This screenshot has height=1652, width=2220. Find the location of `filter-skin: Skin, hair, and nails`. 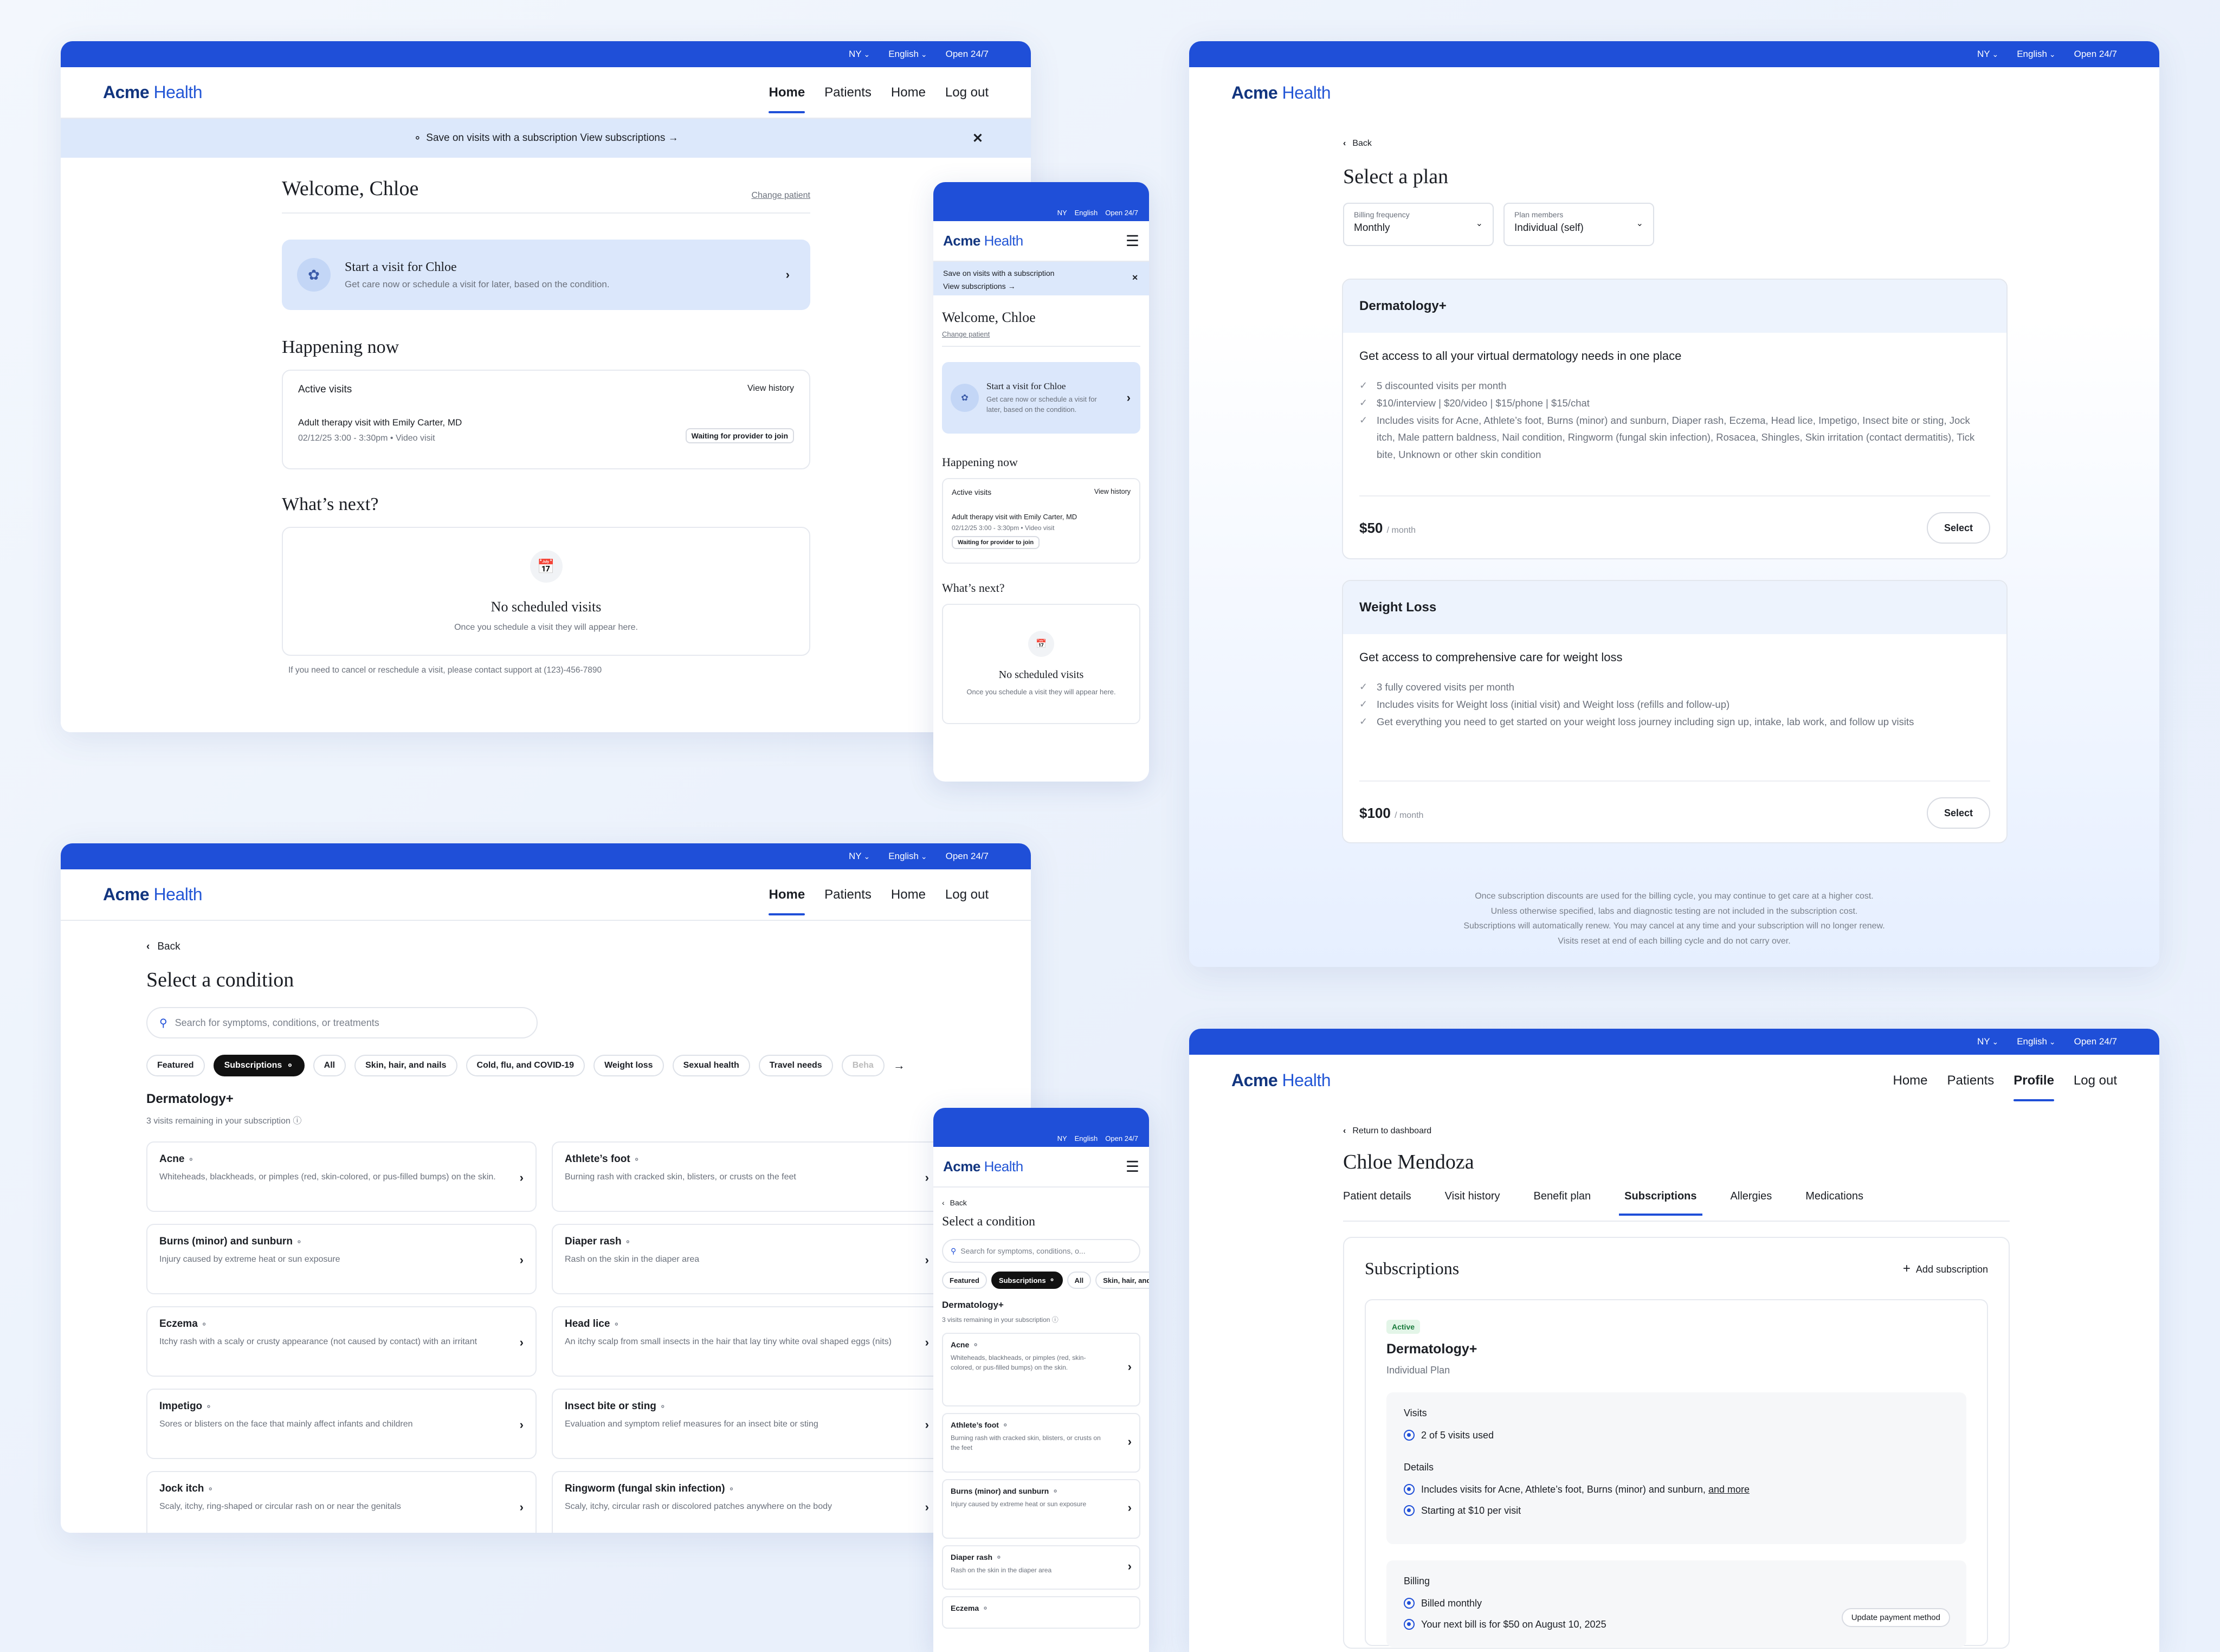

filter-skin: Skin, hair, and nails is located at coordinates (405, 1065).